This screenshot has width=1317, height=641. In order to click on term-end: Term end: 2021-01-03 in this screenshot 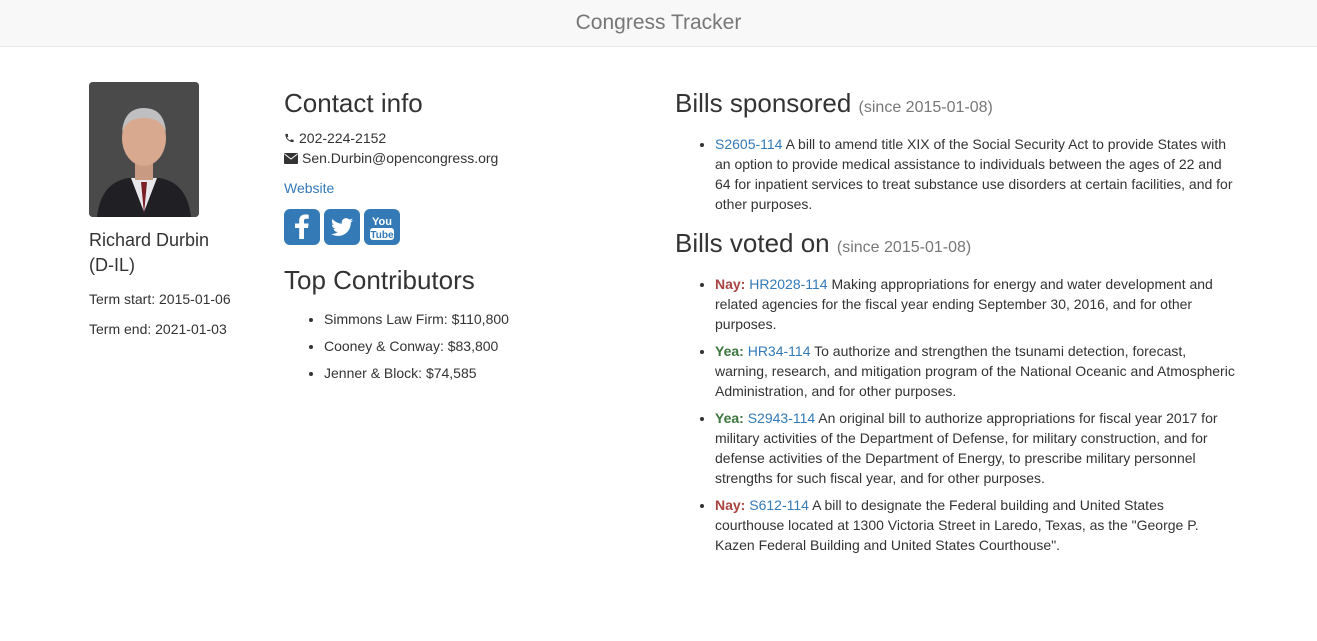, I will do `click(158, 329)`.